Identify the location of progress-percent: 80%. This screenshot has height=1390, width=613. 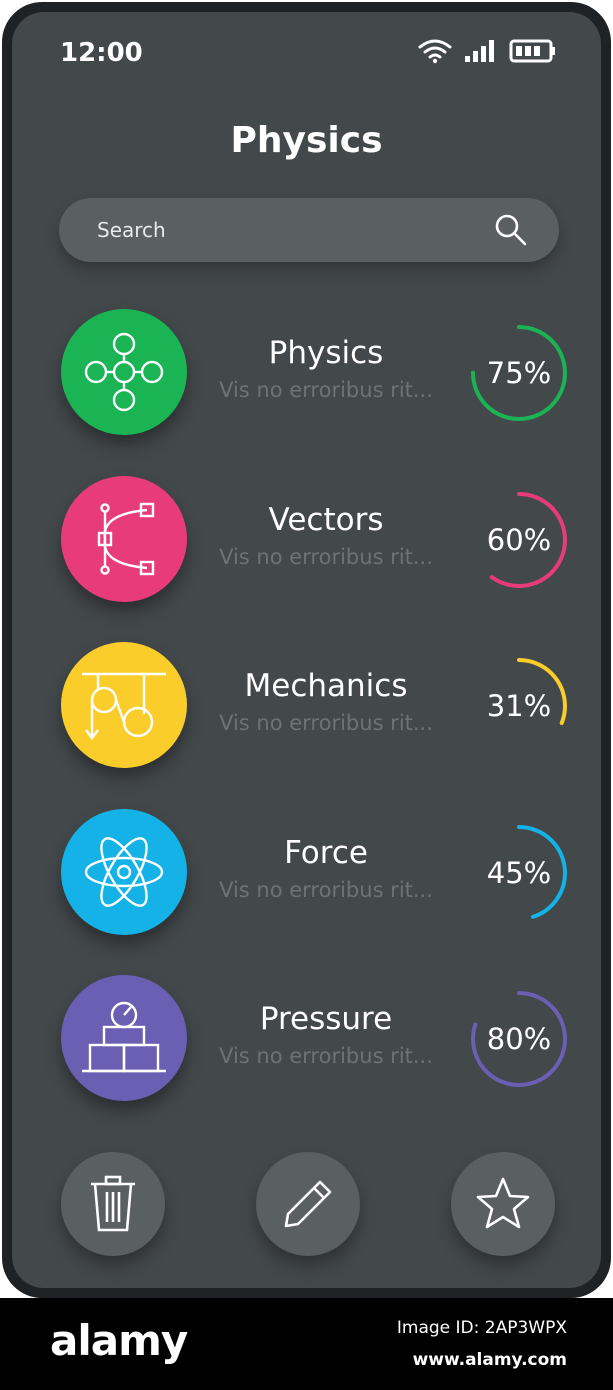
(519, 1039).